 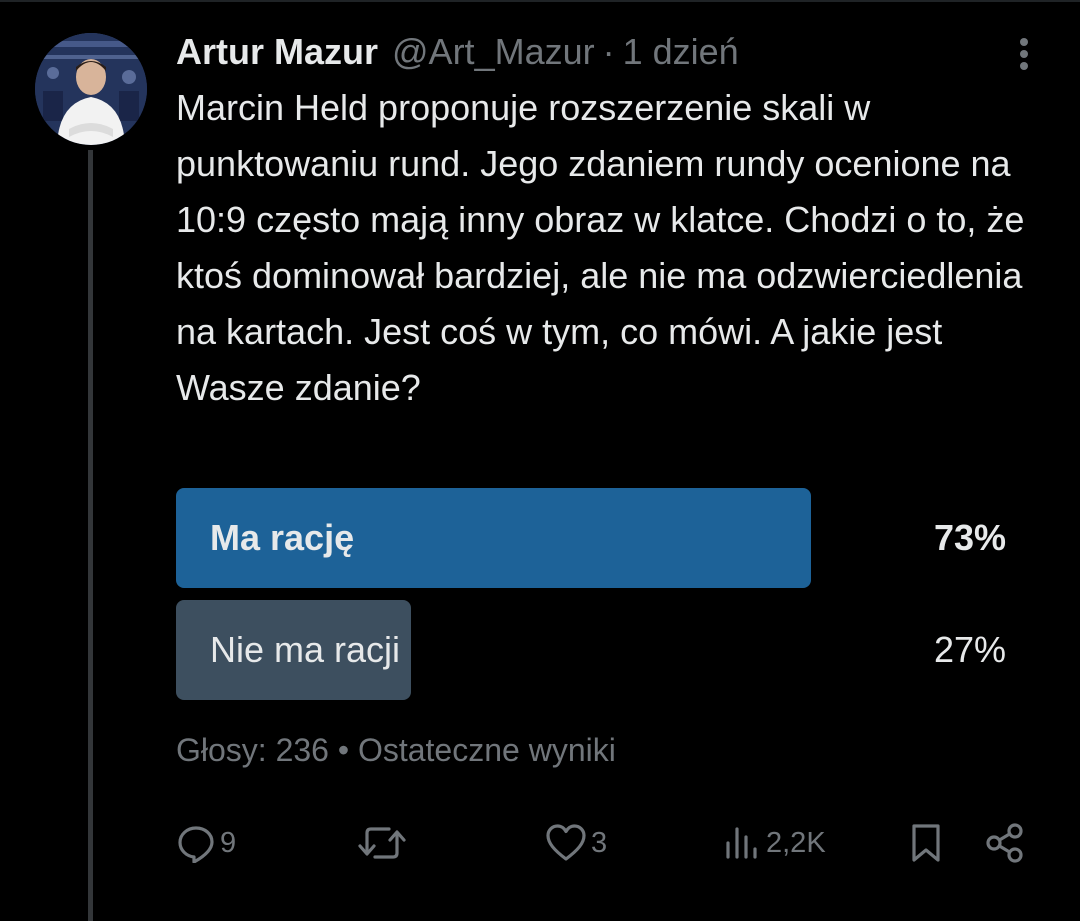 I want to click on views-button: 2,2K, so click(x=774, y=843).